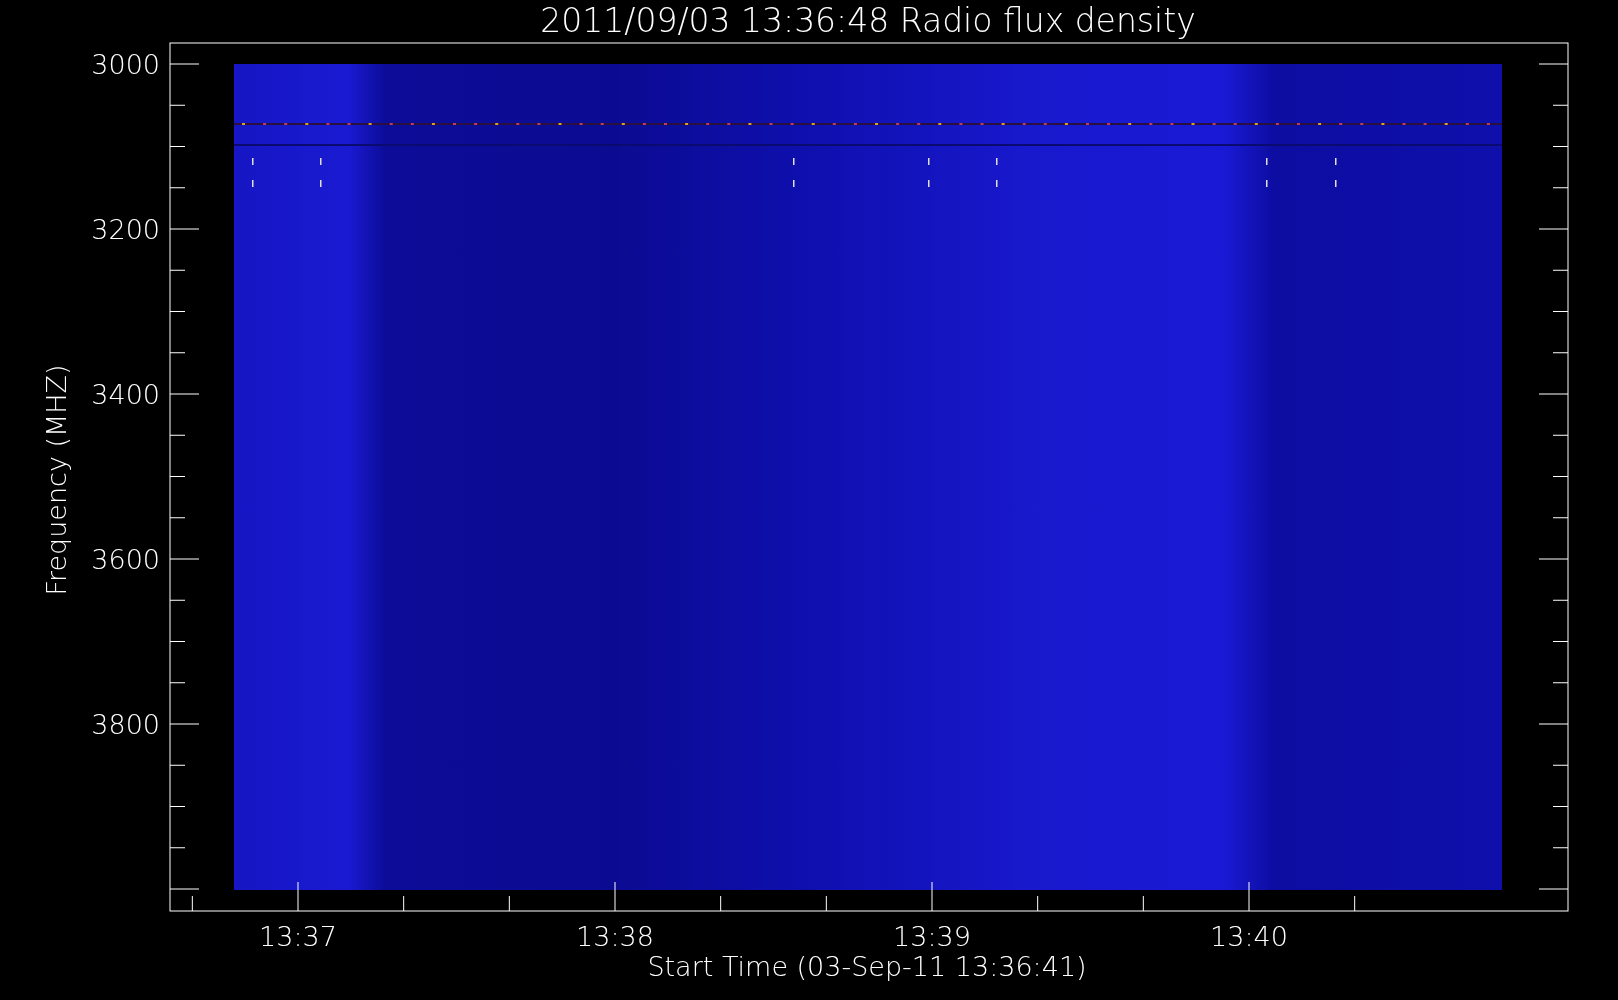 This screenshot has width=1618, height=1000. I want to click on y-tick-label: 3000, so click(125, 64).